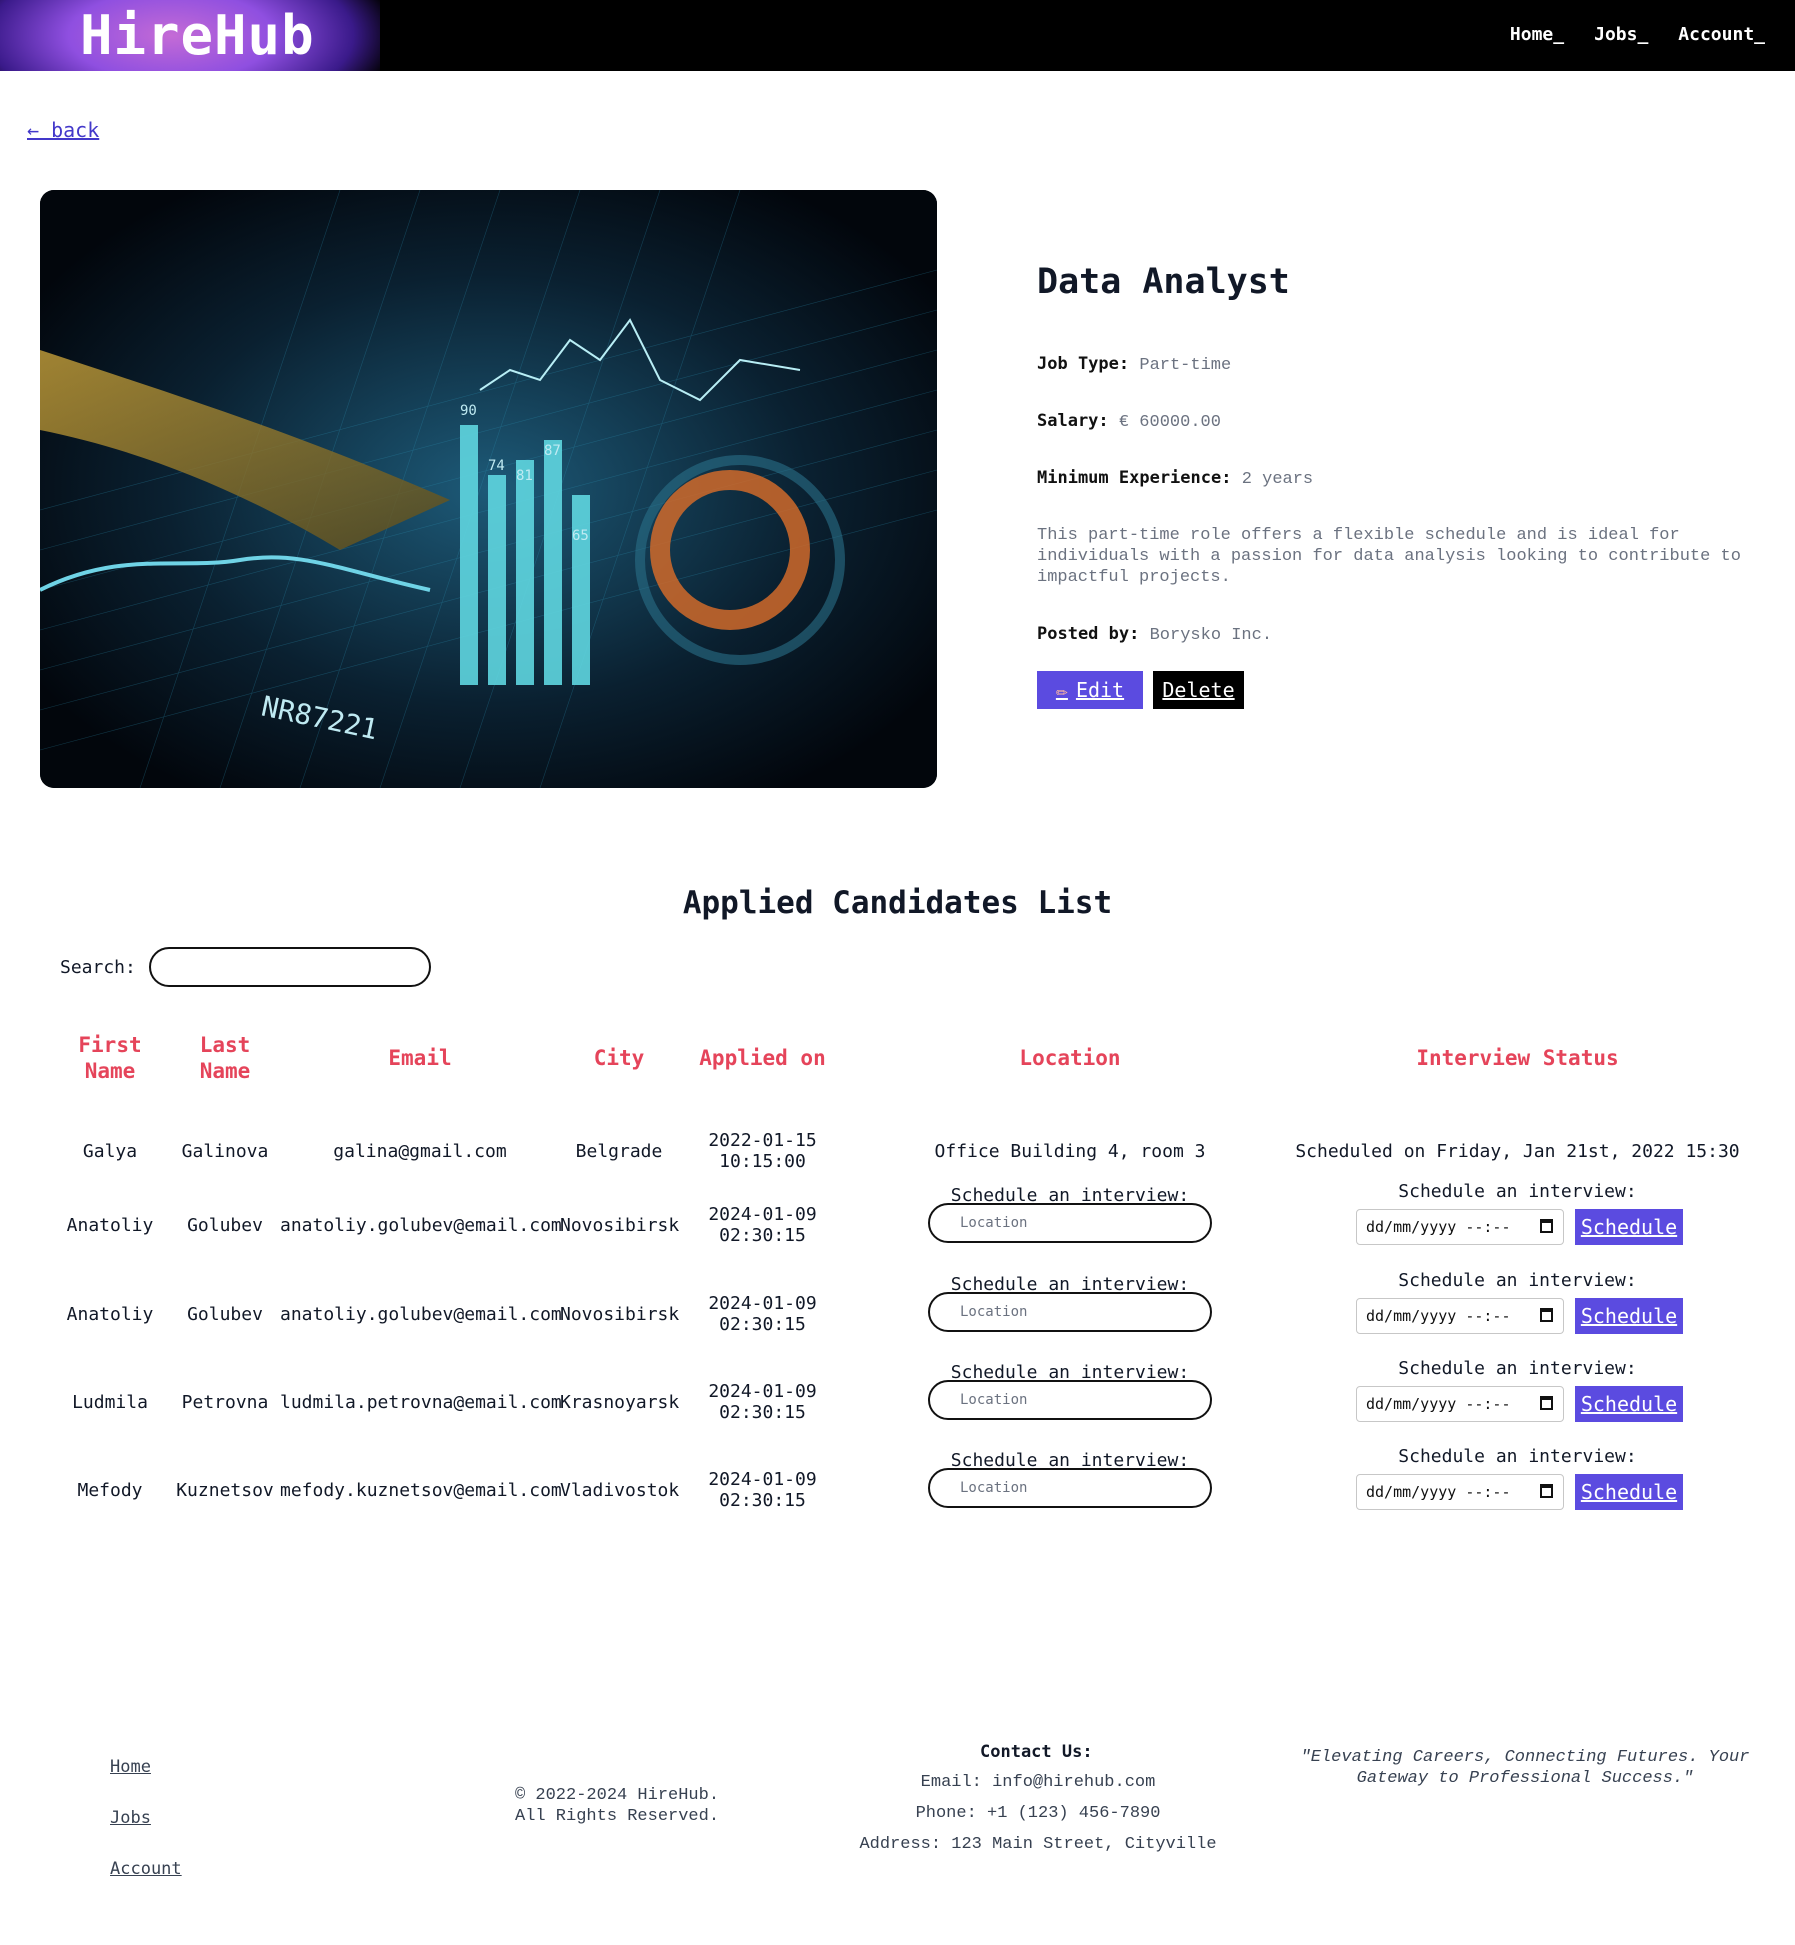 The width and height of the screenshot is (1795, 1945). What do you see at coordinates (1211, 635) in the screenshot?
I see `posted-by-value: Borysko Inc.` at bounding box center [1211, 635].